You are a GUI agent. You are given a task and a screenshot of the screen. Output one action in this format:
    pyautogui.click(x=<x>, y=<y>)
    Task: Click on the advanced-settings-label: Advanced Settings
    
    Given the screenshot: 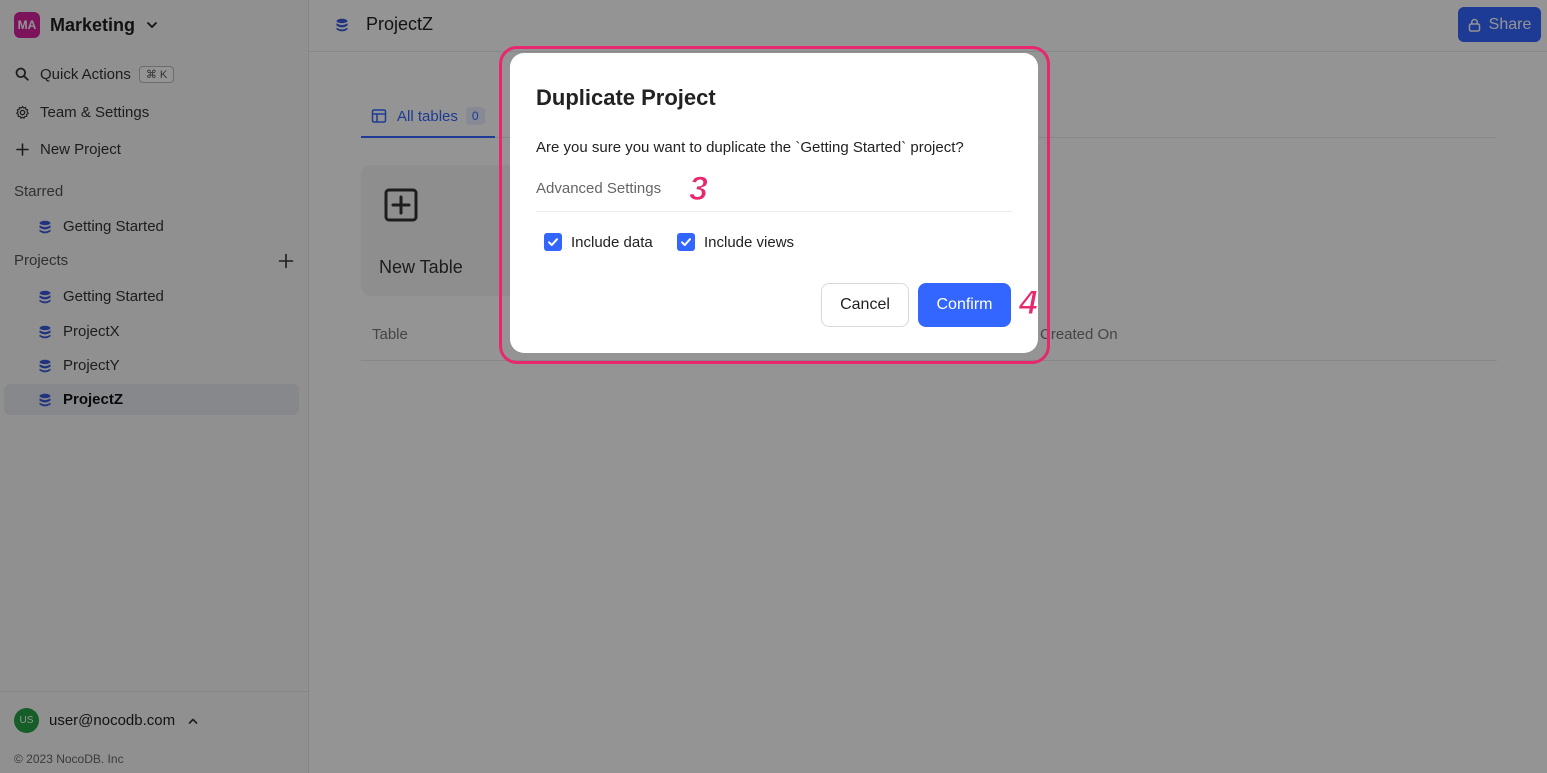 What is the action you would take?
    pyautogui.click(x=599, y=188)
    